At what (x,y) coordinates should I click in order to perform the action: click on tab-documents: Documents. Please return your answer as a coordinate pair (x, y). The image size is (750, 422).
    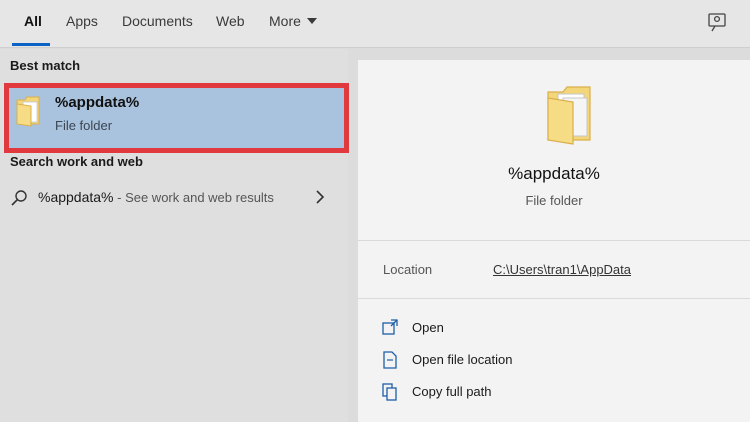
    Looking at the image, I should click on (157, 21).